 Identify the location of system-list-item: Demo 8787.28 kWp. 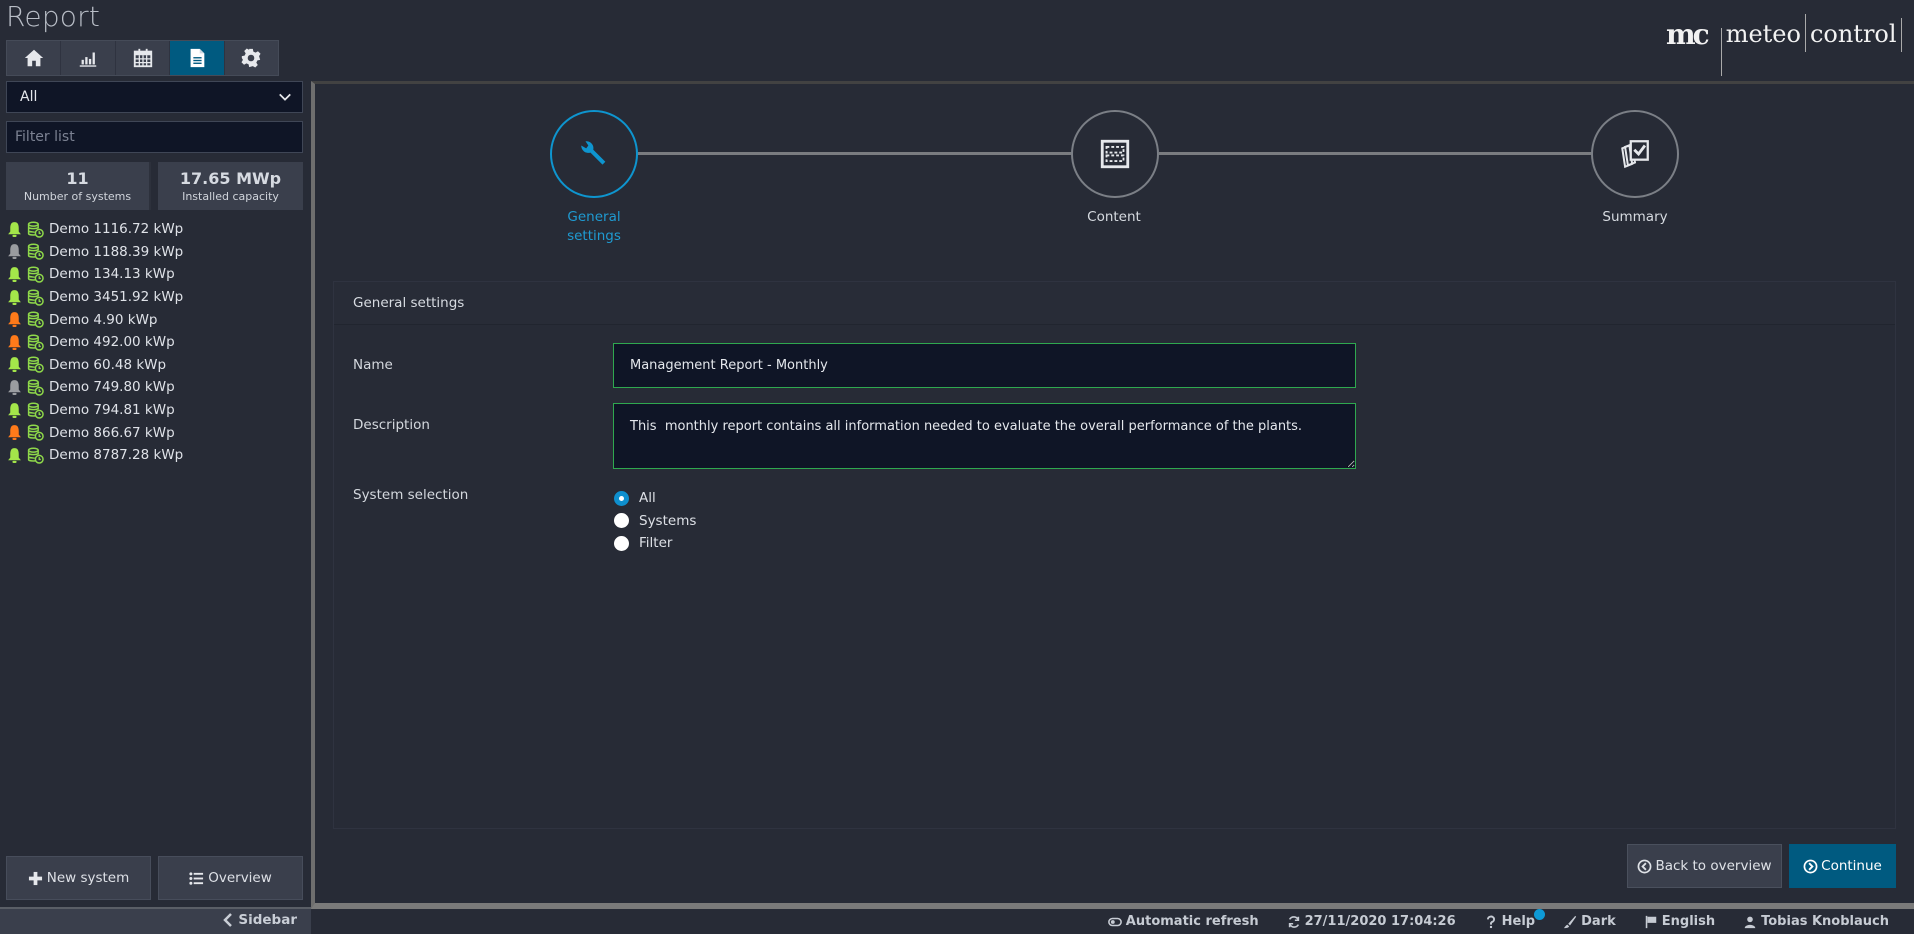
(154, 455).